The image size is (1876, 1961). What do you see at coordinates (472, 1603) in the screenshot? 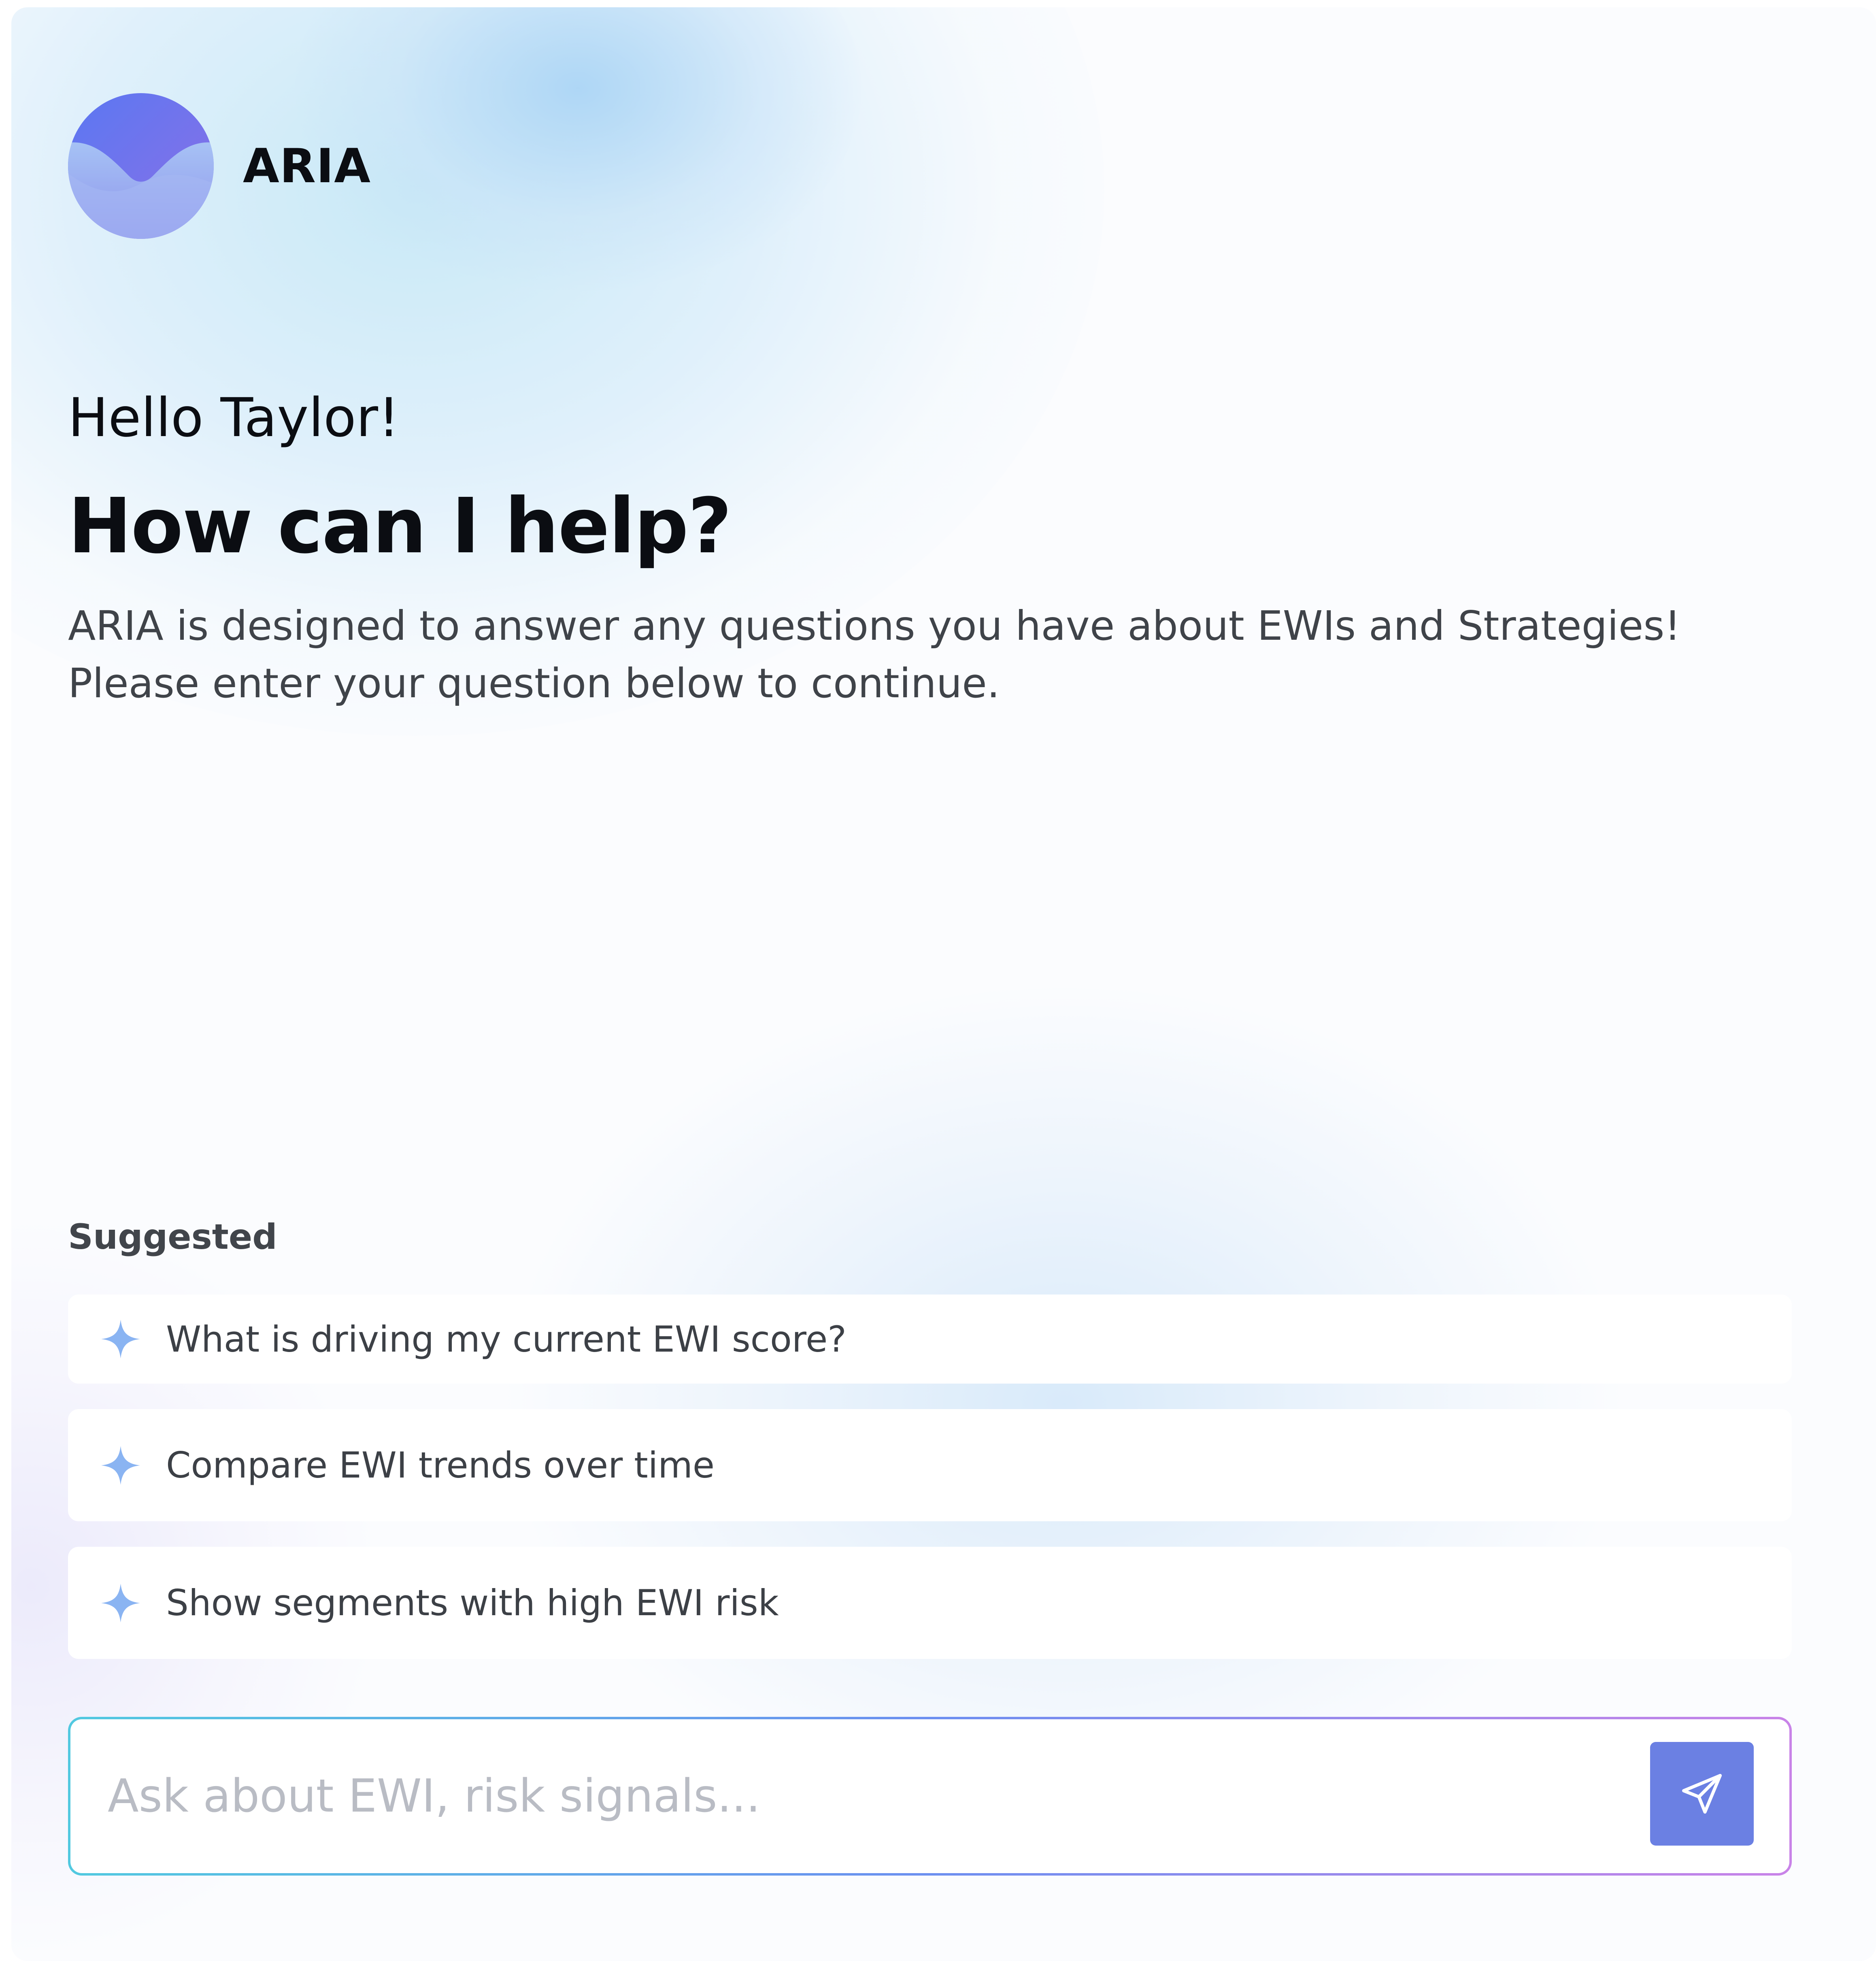
I see `suggestion-label: Show segments with high EWI risk` at bounding box center [472, 1603].